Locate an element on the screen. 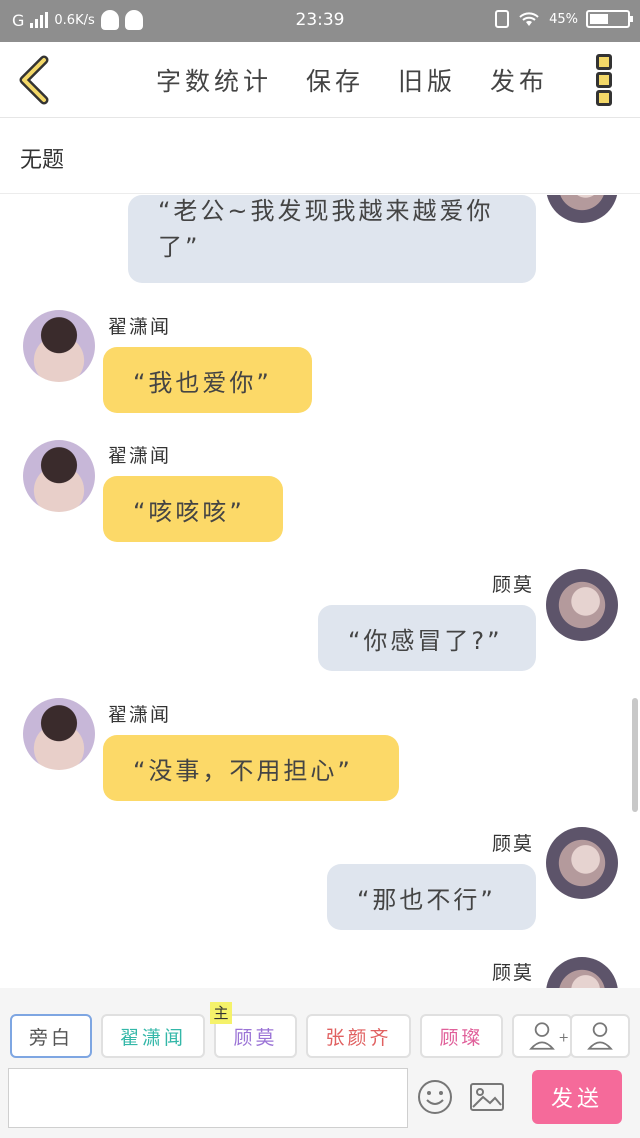  toolbar: 字数统计 保存 旧版 发布 is located at coordinates (320, 80).